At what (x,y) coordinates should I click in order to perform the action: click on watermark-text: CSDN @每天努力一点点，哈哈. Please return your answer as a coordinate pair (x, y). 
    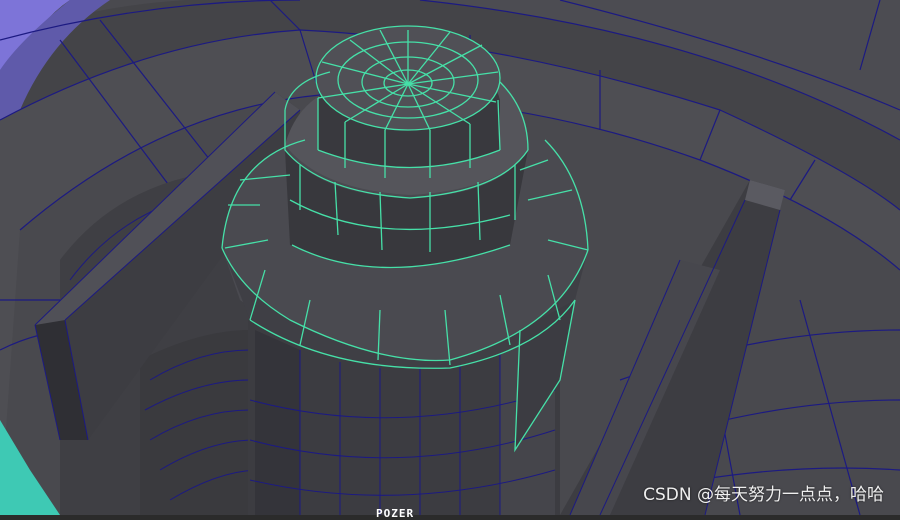
    Looking at the image, I should click on (763, 495).